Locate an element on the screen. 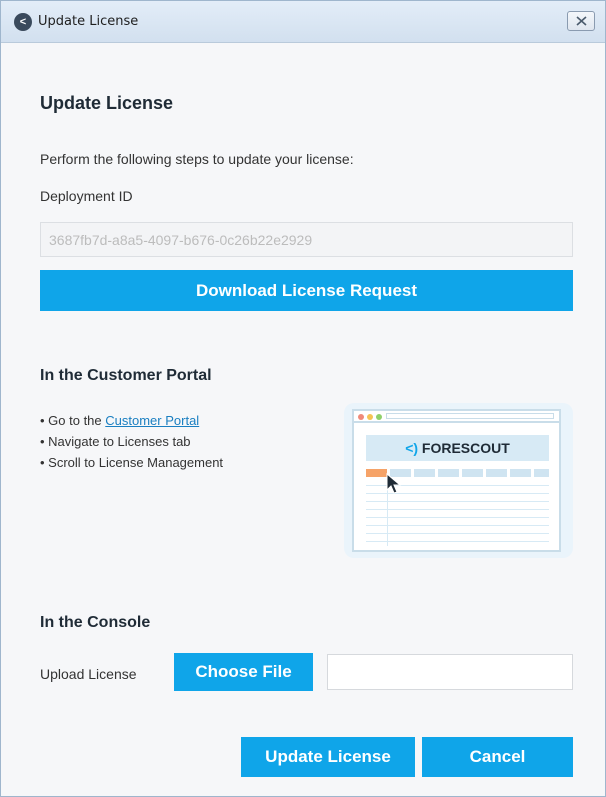 Image resolution: width=606 pixels, height=797 pixels. forescout-logo-chevron: <) is located at coordinates (412, 448).